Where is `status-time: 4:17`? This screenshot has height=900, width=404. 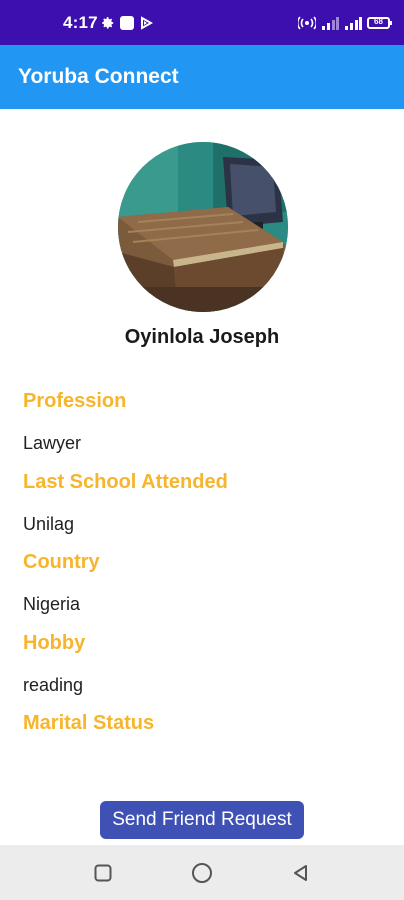
status-time: 4:17 is located at coordinates (80, 22).